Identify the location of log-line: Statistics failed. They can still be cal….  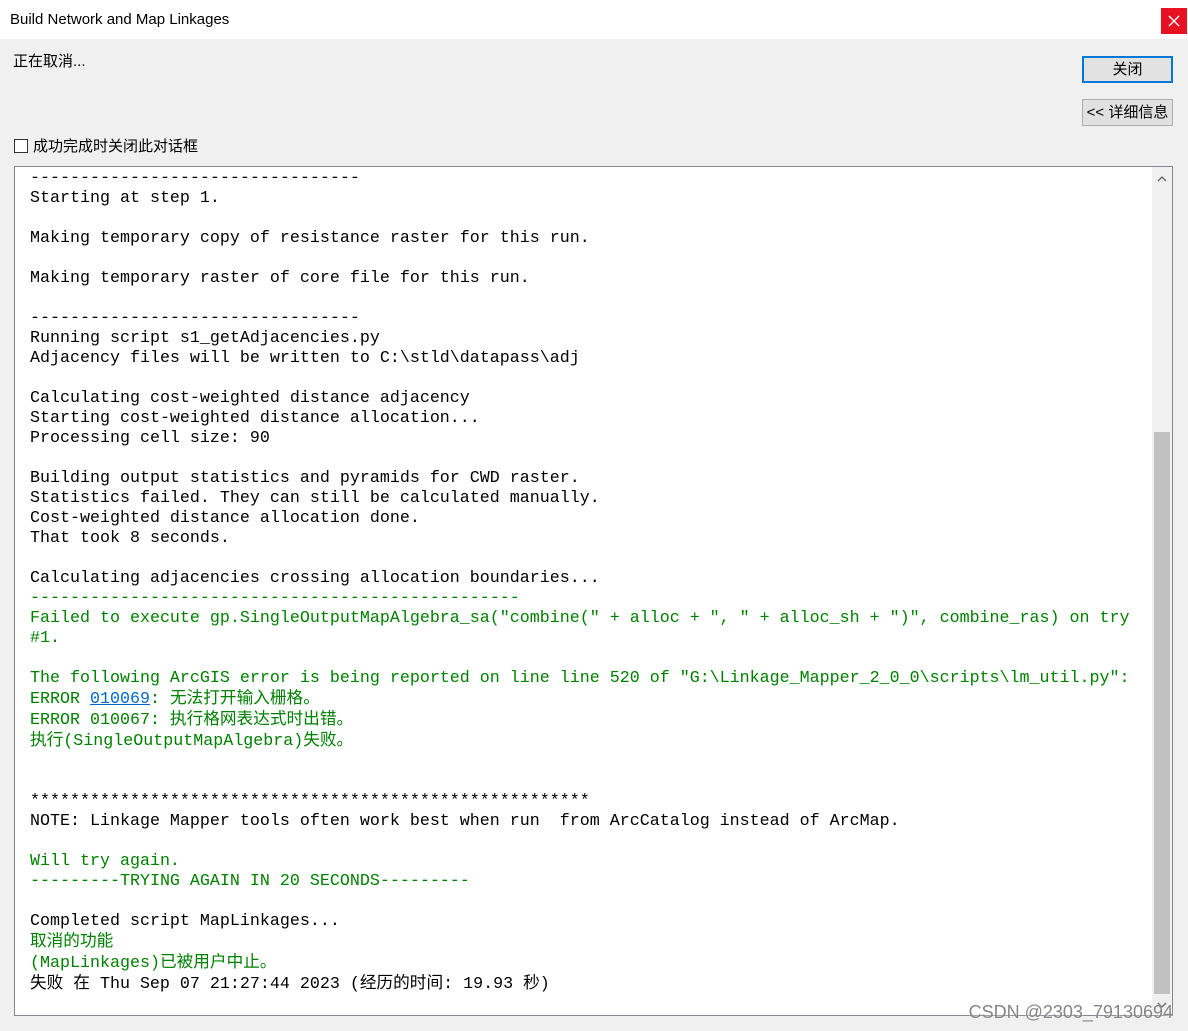
(315, 498).